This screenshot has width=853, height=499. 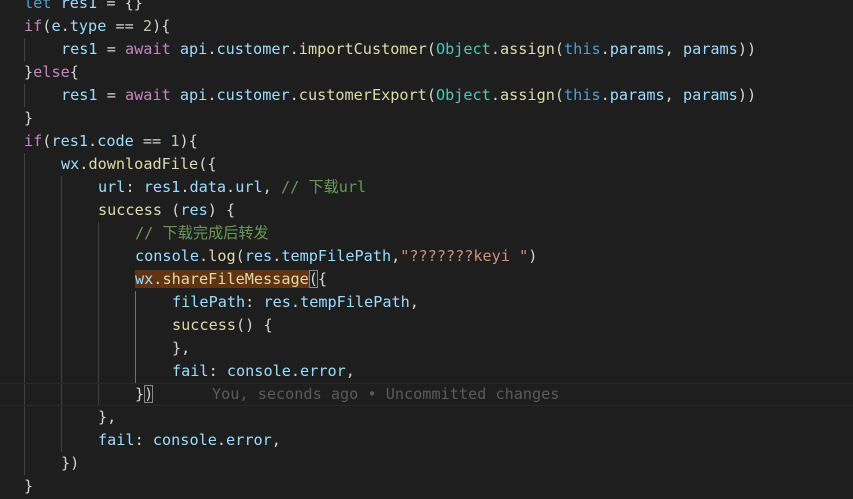 What do you see at coordinates (167, 256) in the screenshot?
I see `token-variable: console` at bounding box center [167, 256].